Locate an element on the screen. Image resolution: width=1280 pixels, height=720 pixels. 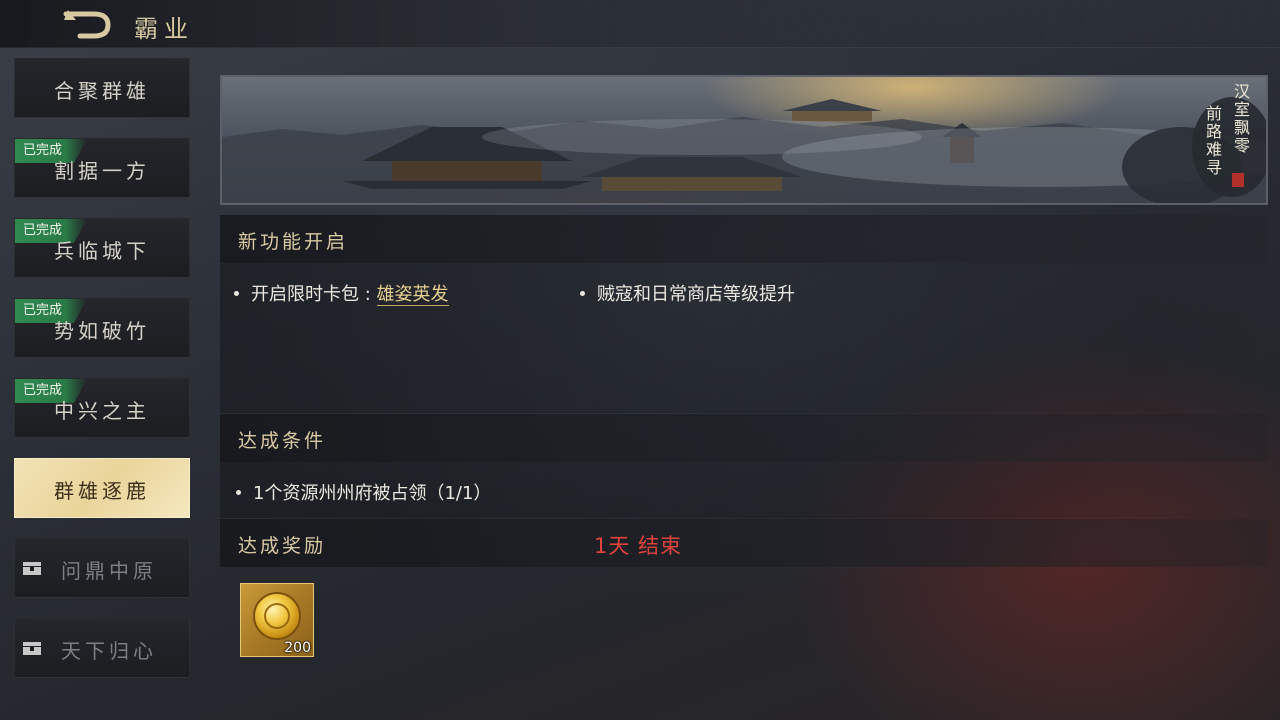
feature-item-text: 贼寇和日常商店等级提升 is located at coordinates (696, 294).